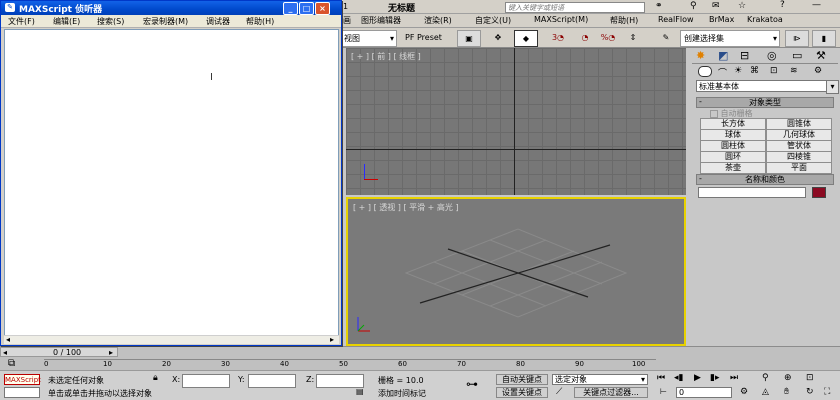 The width and height of the screenshot is (840, 400). What do you see at coordinates (765, 102) in the screenshot?
I see `object-type-rollout-header: - 对象类型` at bounding box center [765, 102].